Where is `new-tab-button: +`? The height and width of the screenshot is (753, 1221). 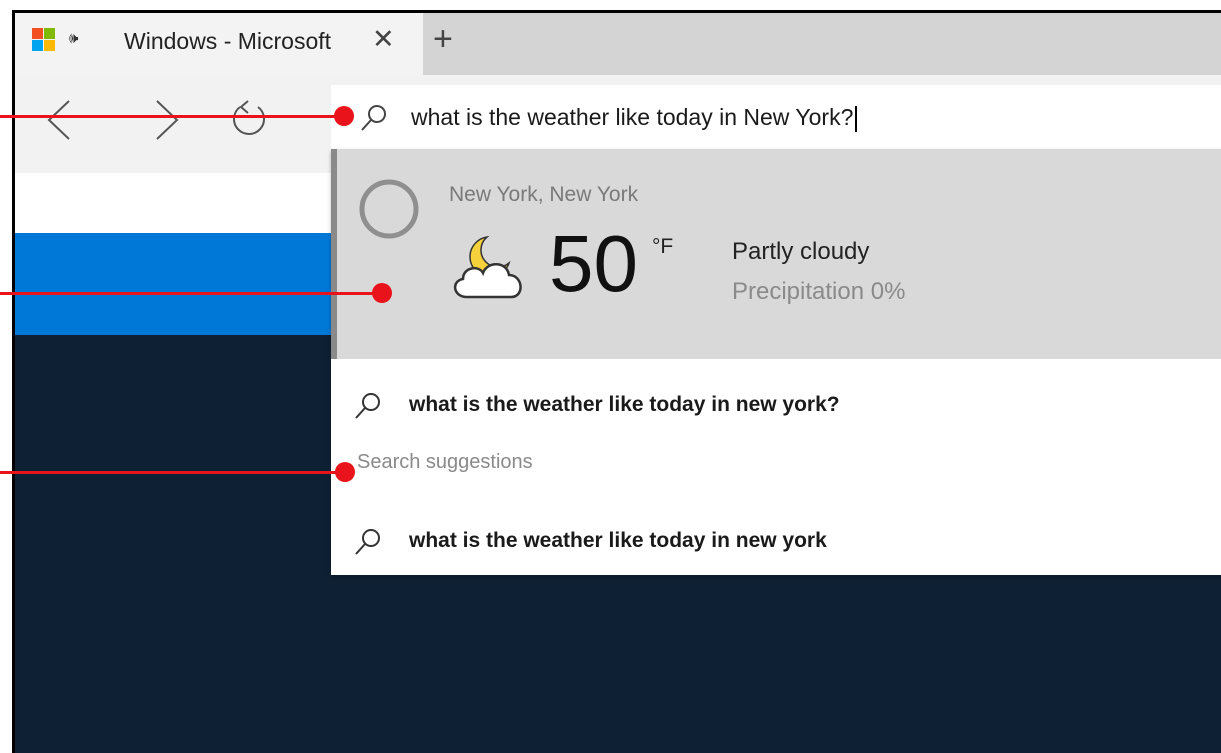
new-tab-button: + is located at coordinates (443, 39).